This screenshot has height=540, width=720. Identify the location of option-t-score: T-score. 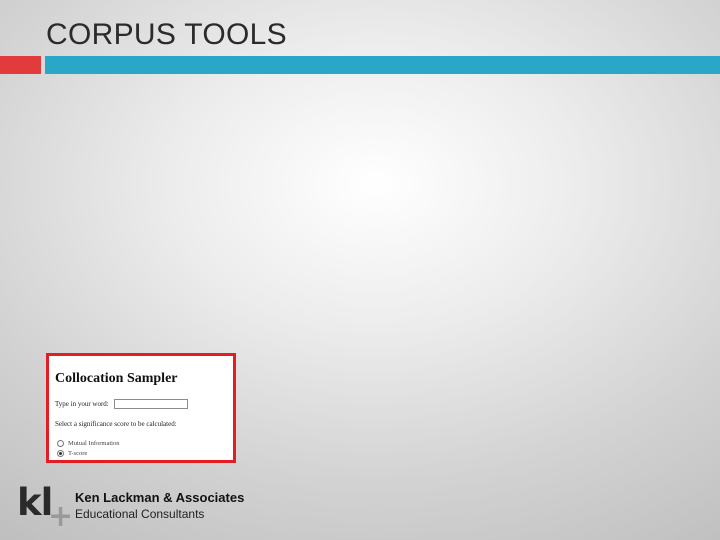
(72, 454).